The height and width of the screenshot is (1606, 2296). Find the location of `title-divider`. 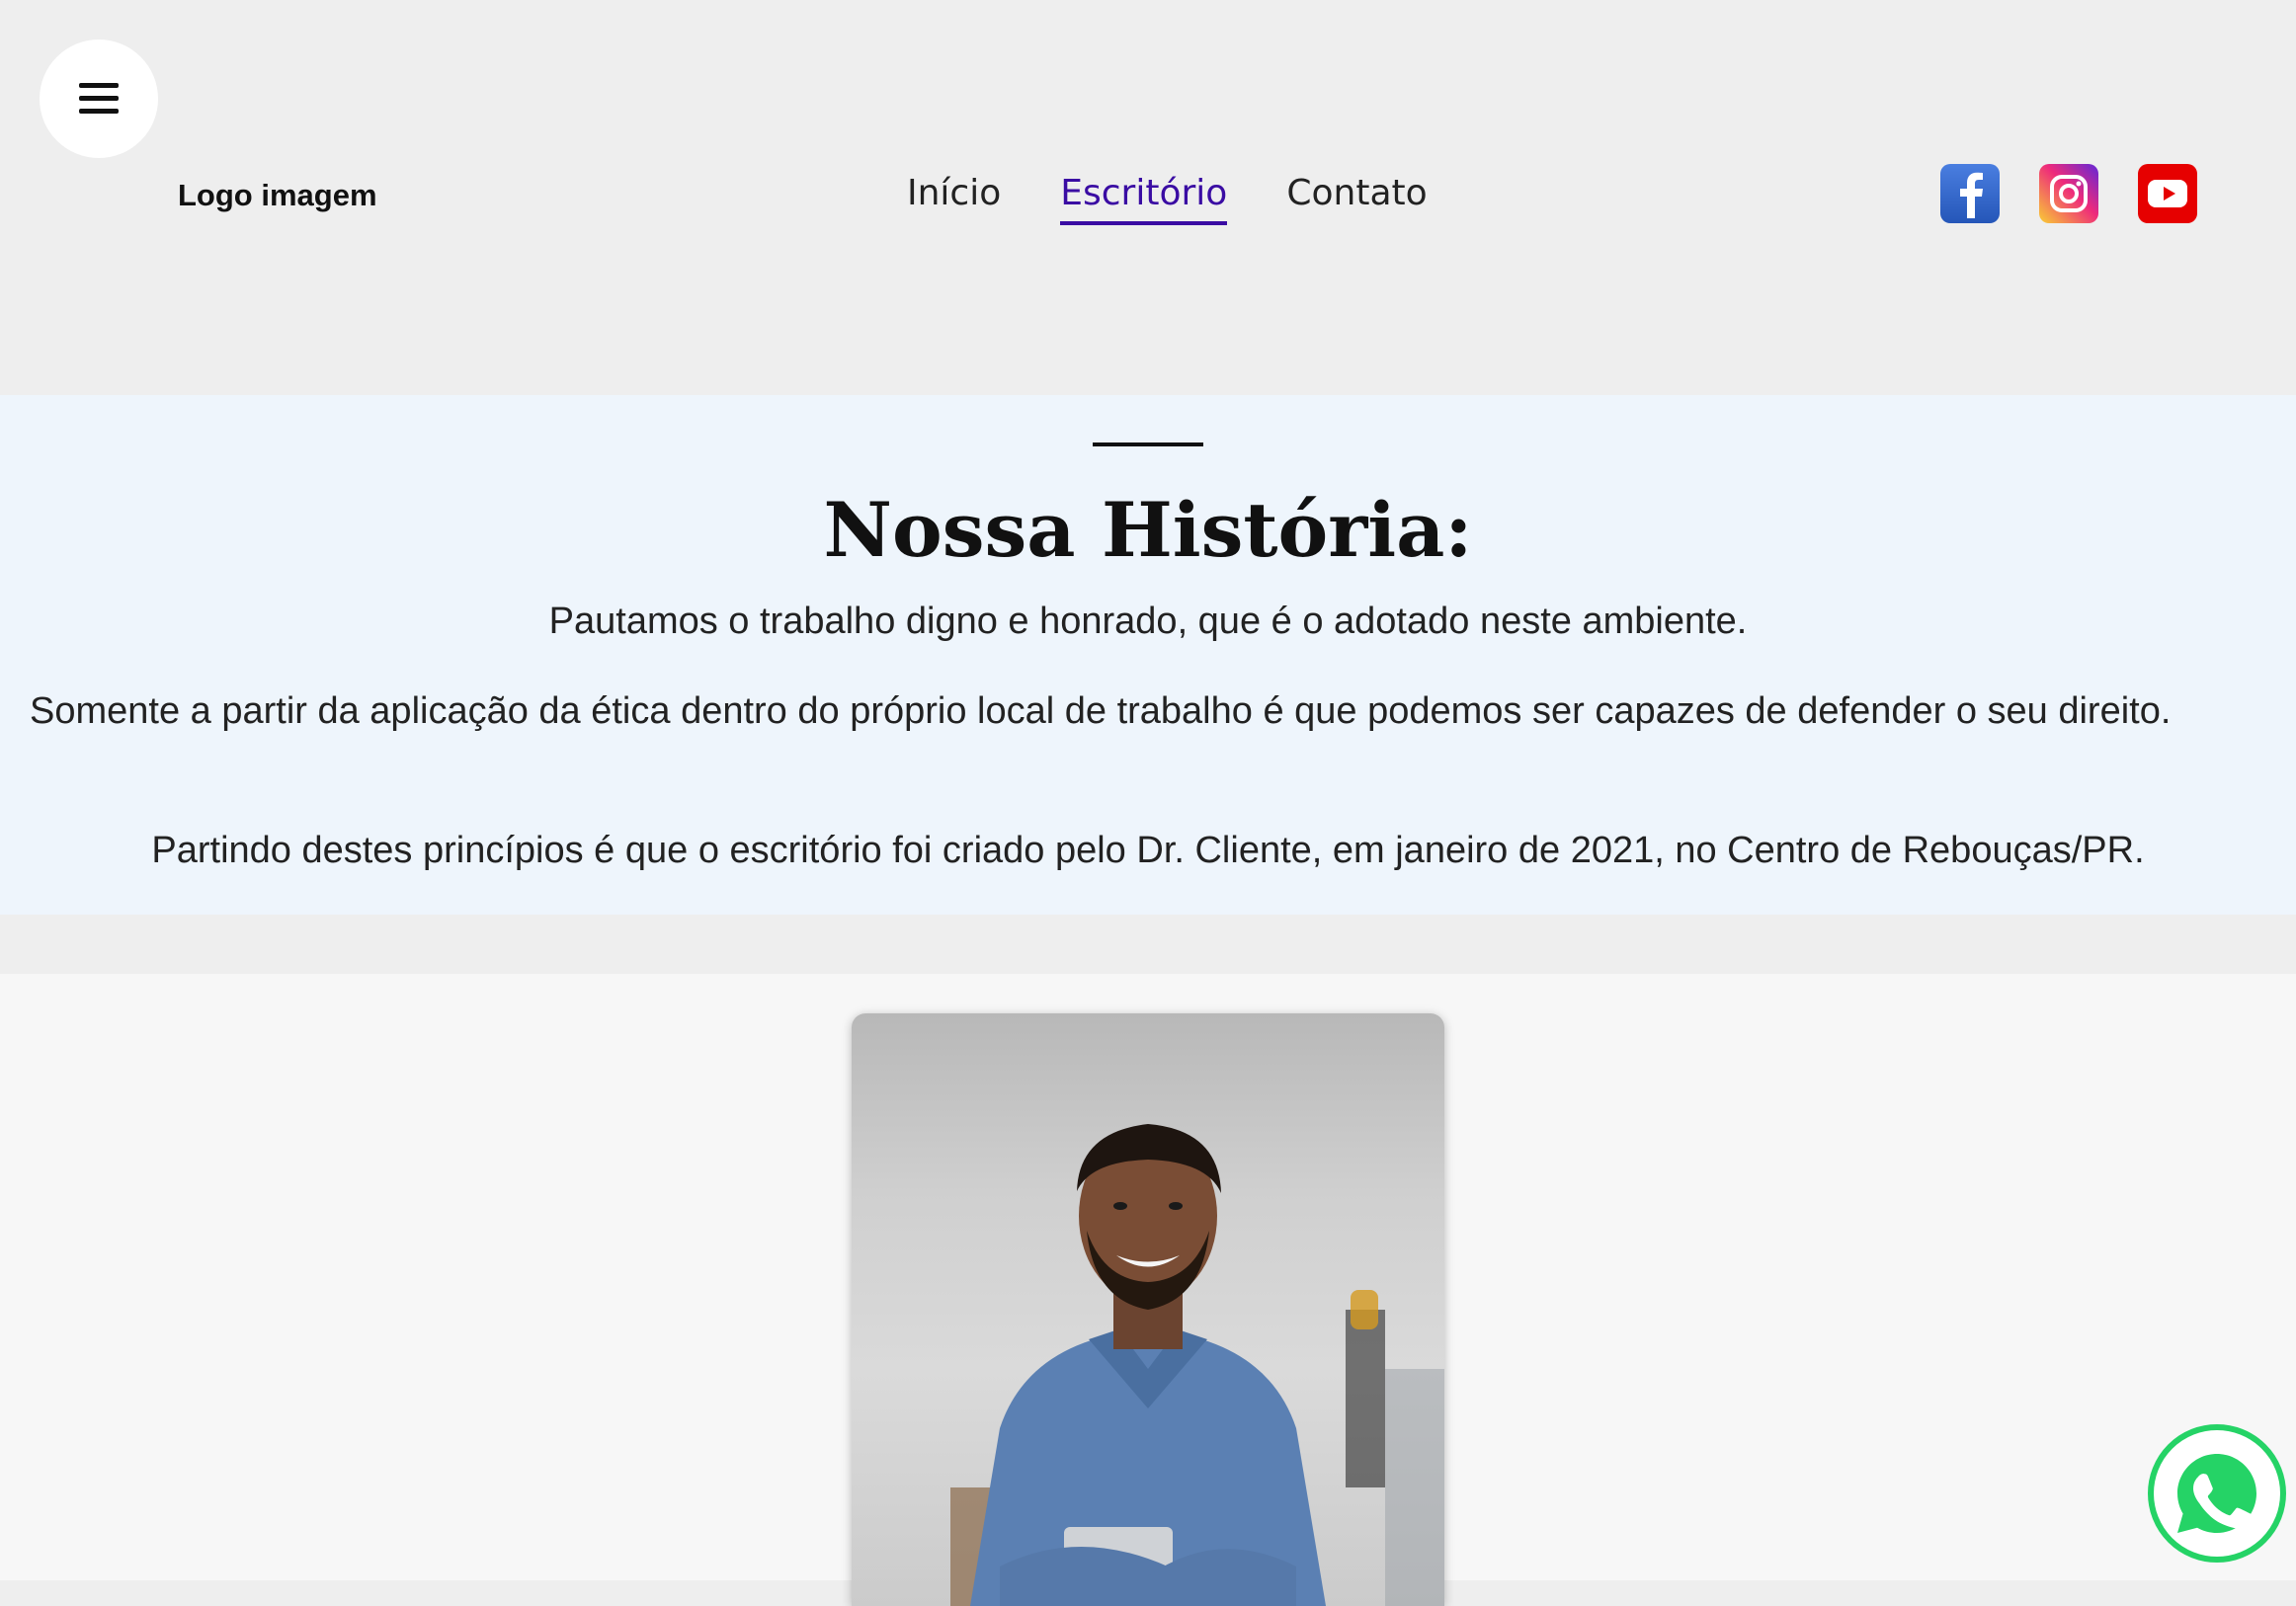

title-divider is located at coordinates (1148, 444).